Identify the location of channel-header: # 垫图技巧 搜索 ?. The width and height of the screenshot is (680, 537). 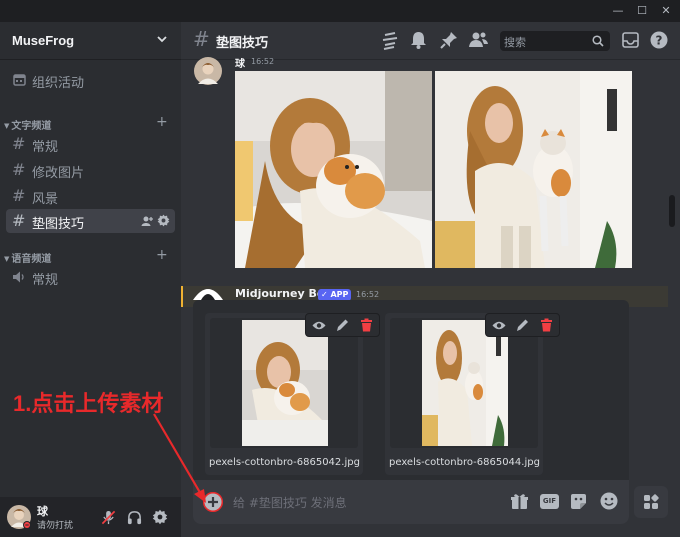
(430, 41).